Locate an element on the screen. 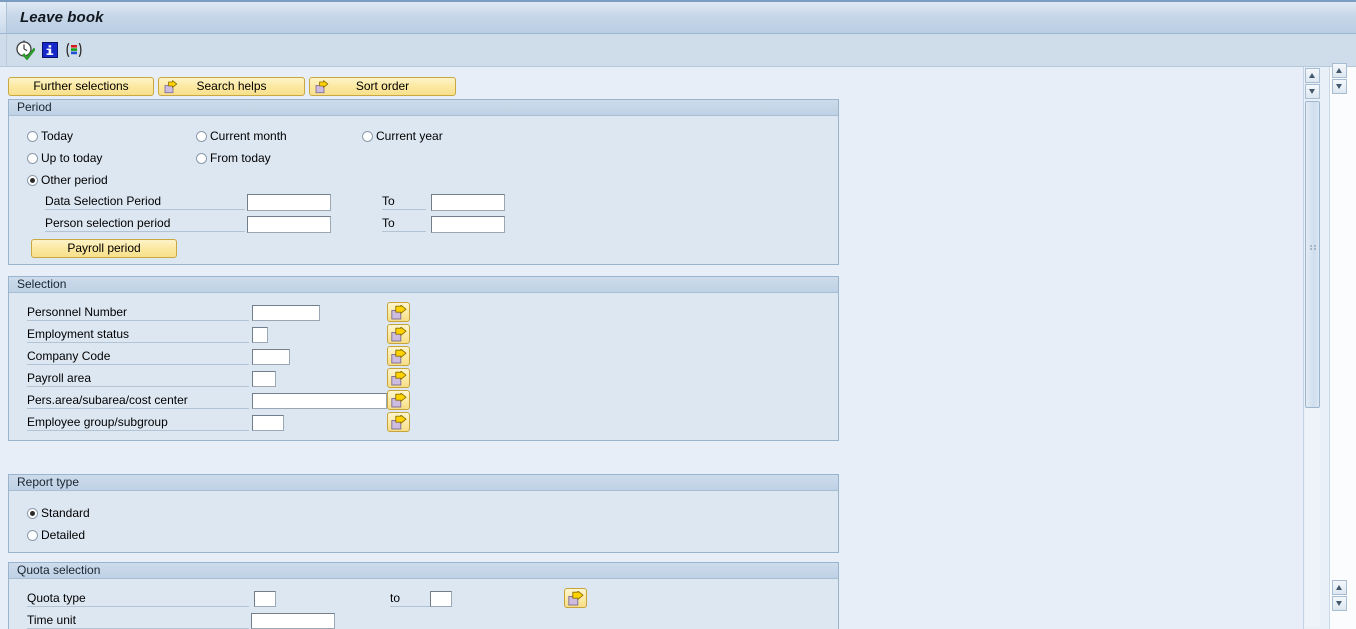  employee-group-subgroup-input is located at coordinates (268, 423).